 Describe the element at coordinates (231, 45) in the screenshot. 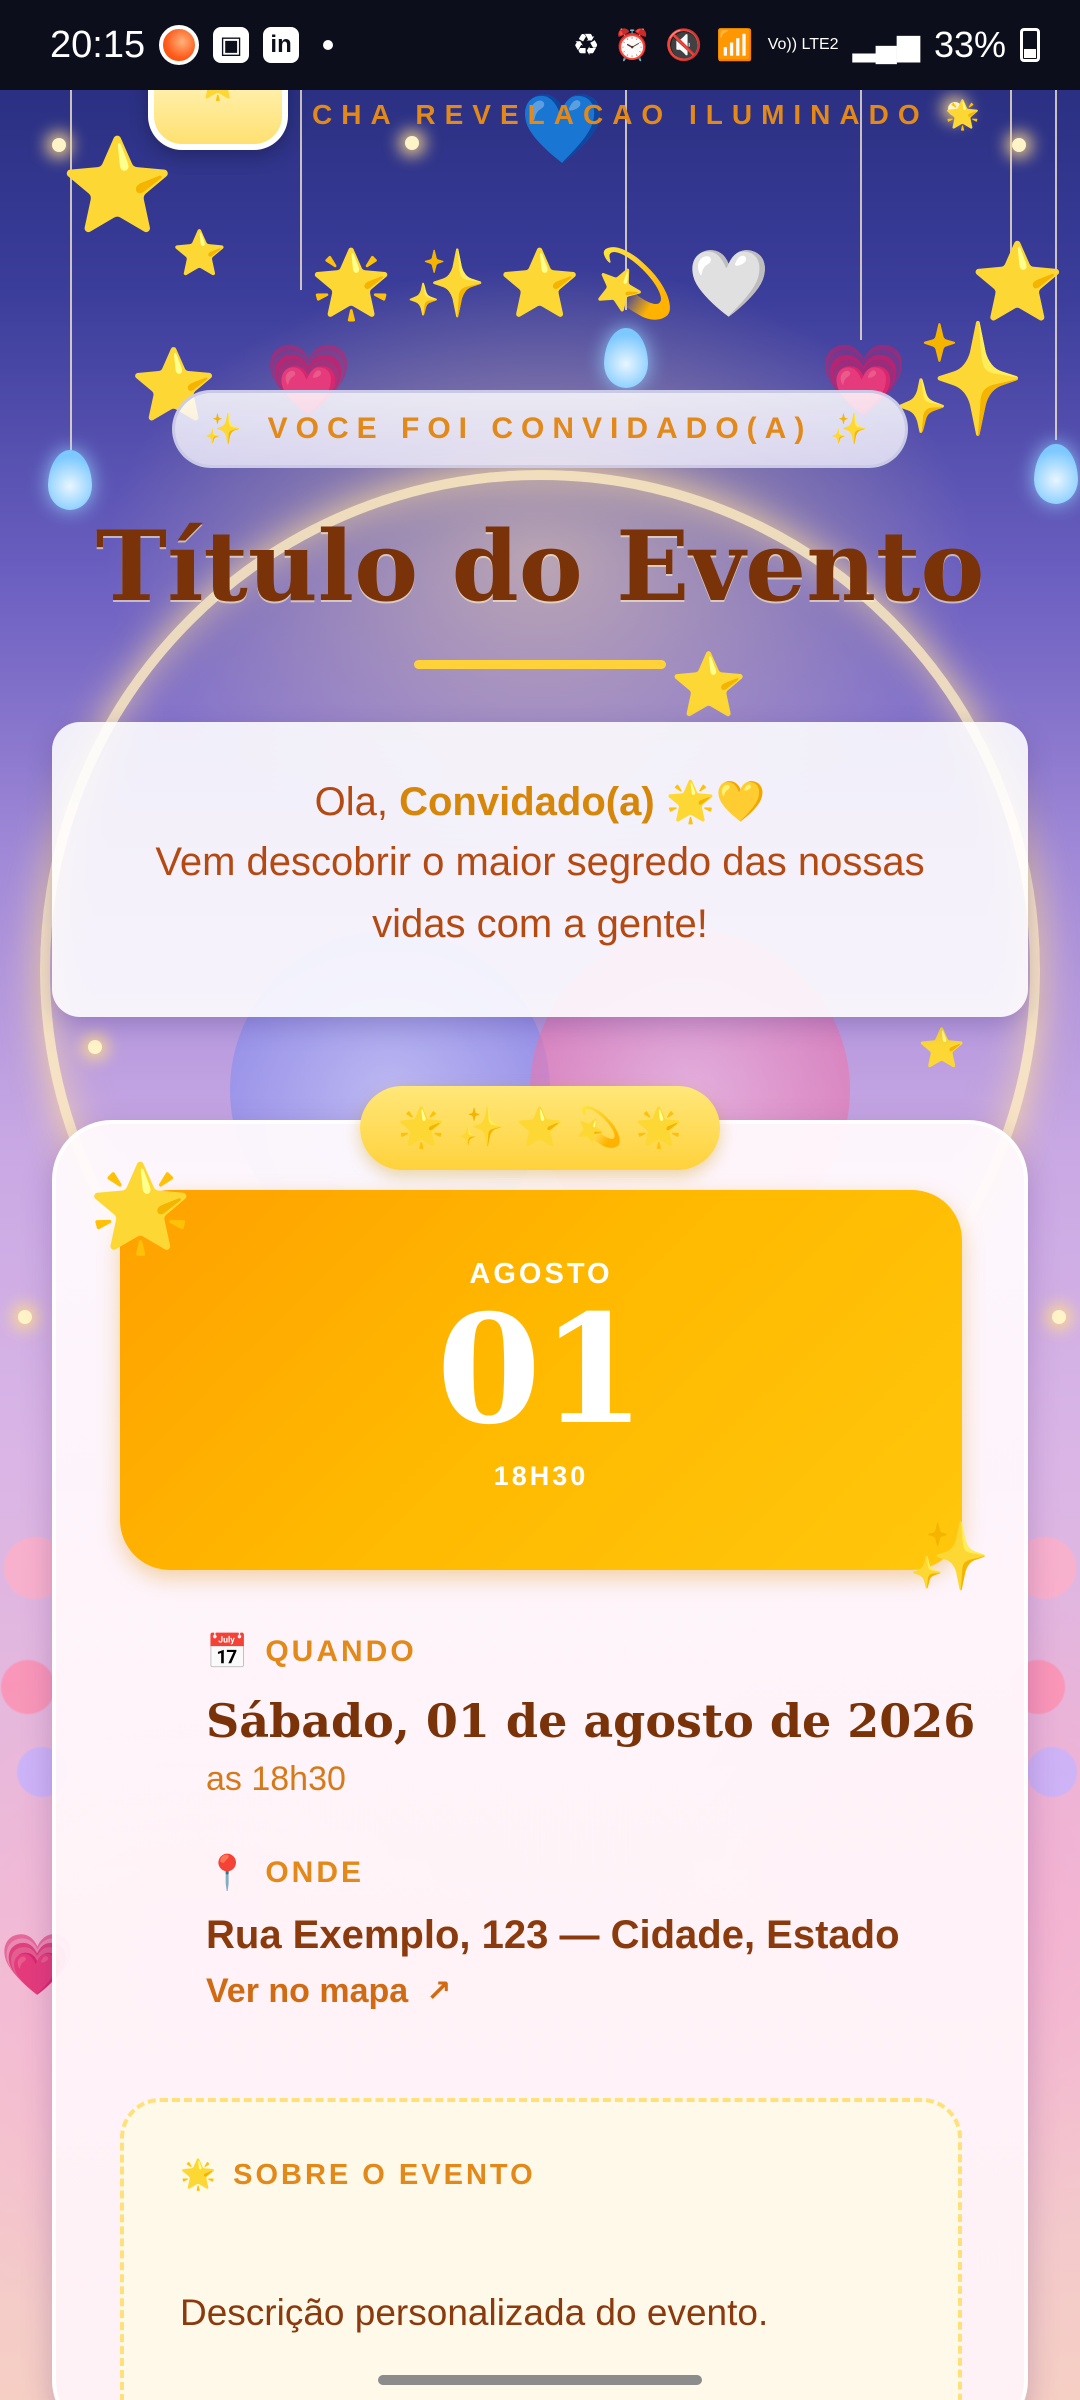

I see `gallery-icon: ▣` at that location.